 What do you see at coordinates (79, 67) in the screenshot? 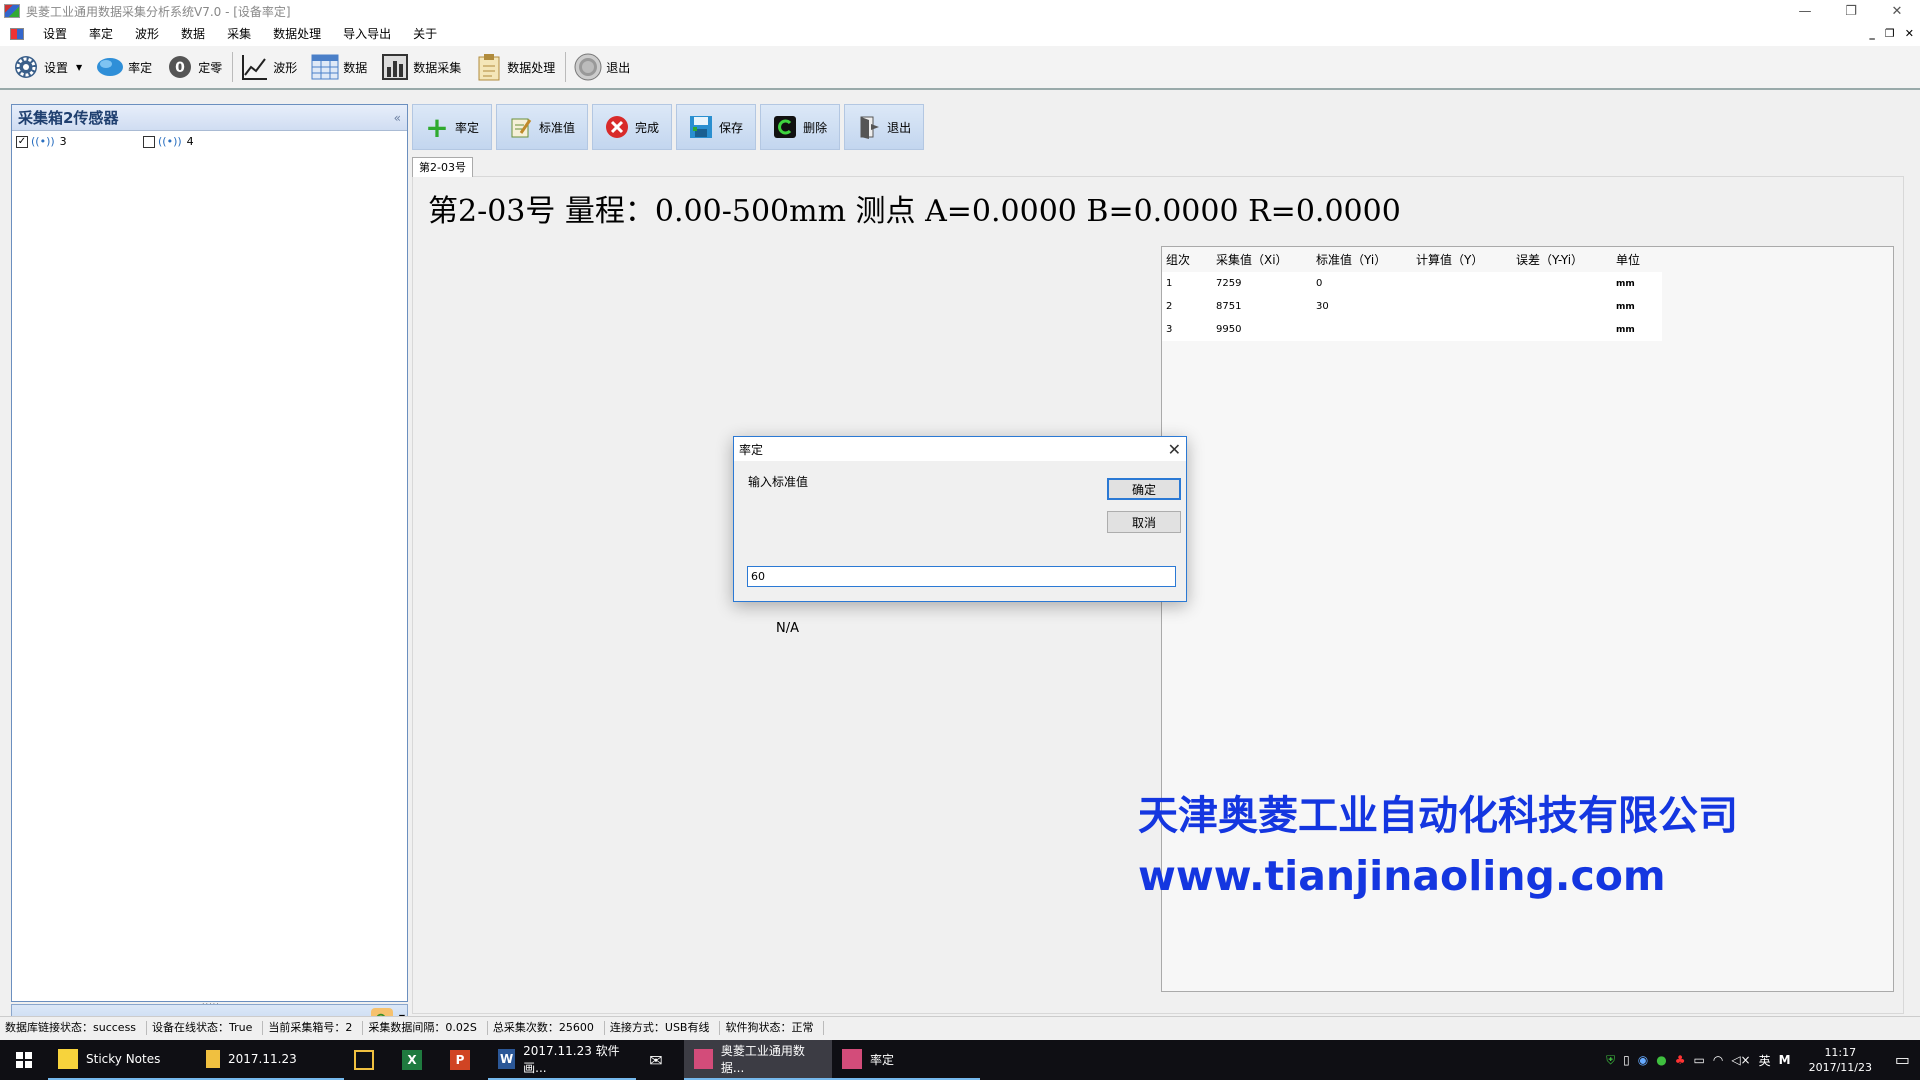
I see `chevron-down-icon: ▼` at bounding box center [79, 67].